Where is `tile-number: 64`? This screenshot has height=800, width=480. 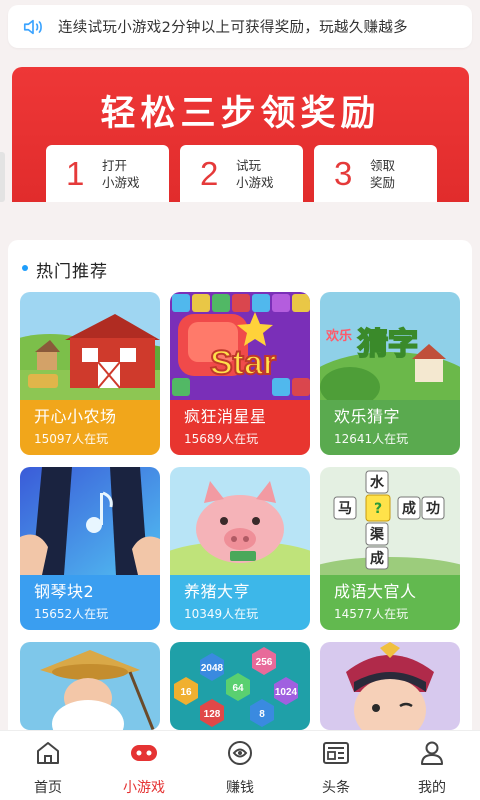 tile-number: 64 is located at coordinates (238, 688).